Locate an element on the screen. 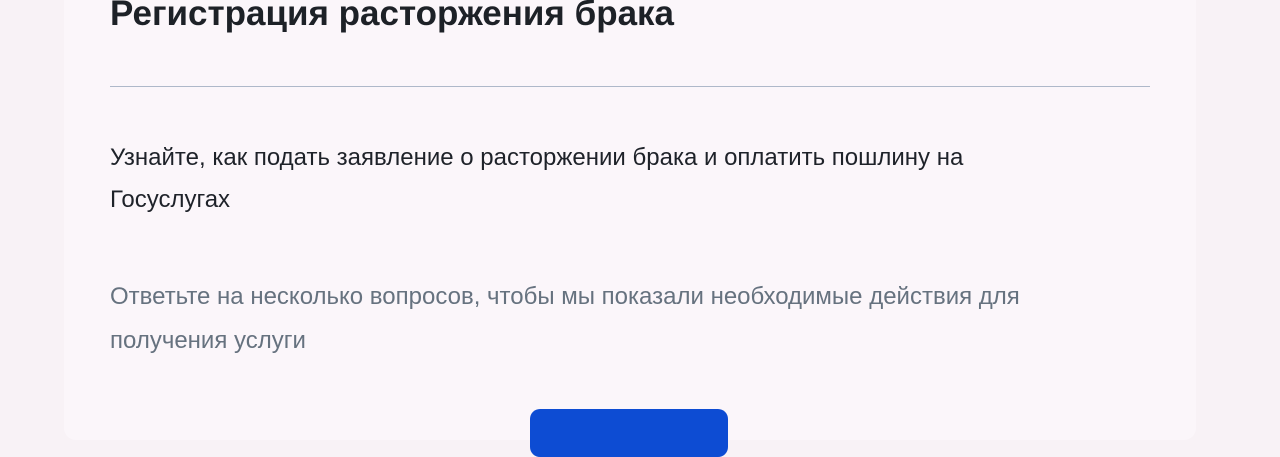 The image size is (1280, 457). start-button is located at coordinates (629, 433).